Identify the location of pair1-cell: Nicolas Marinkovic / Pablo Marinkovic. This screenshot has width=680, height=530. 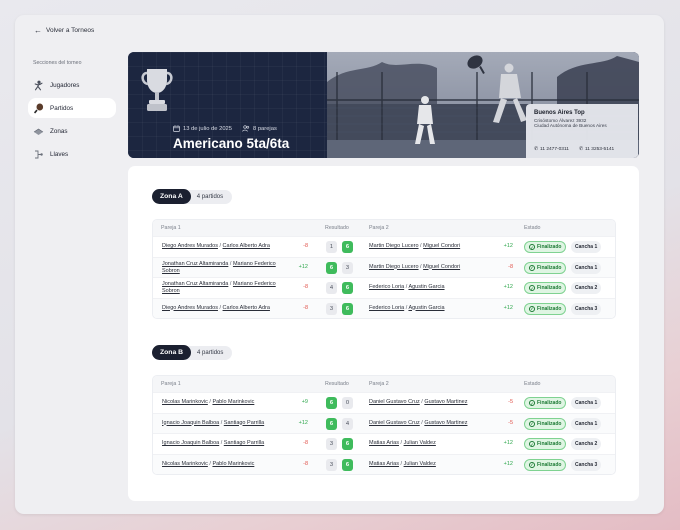
(208, 463).